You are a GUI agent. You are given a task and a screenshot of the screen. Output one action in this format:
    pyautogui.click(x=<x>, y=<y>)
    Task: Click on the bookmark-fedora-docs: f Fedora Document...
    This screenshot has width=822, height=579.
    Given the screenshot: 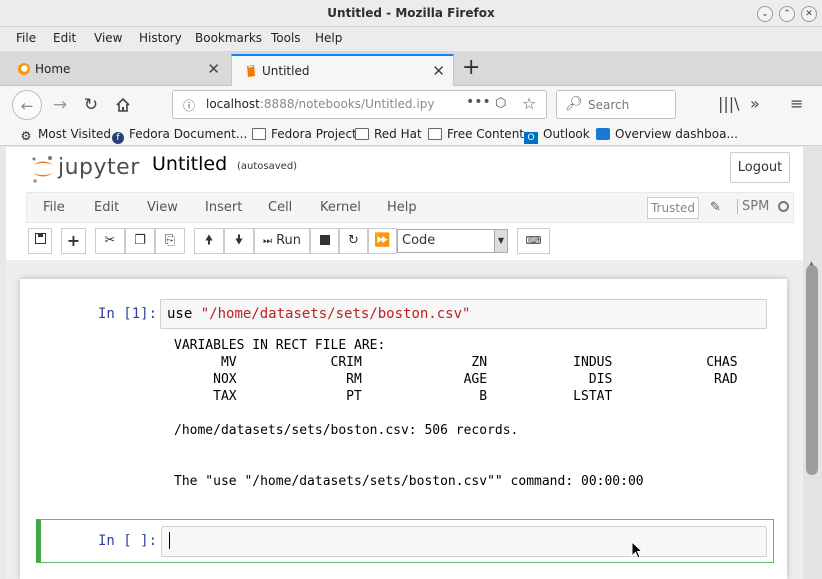 What is the action you would take?
    pyautogui.click(x=179, y=135)
    